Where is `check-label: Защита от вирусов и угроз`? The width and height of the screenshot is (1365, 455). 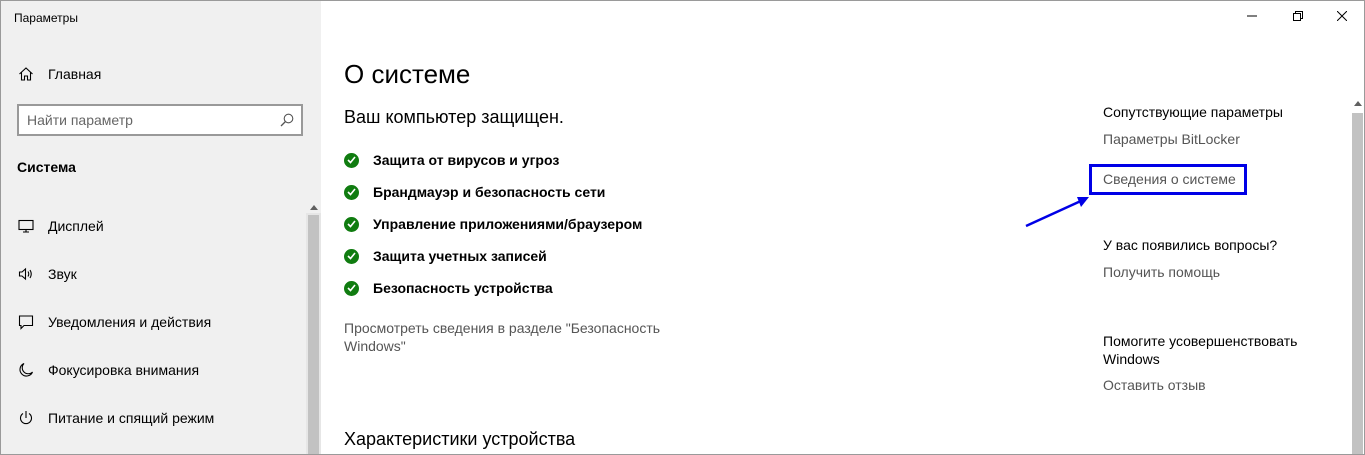
check-label: Защита от вирусов и угроз is located at coordinates (466, 160).